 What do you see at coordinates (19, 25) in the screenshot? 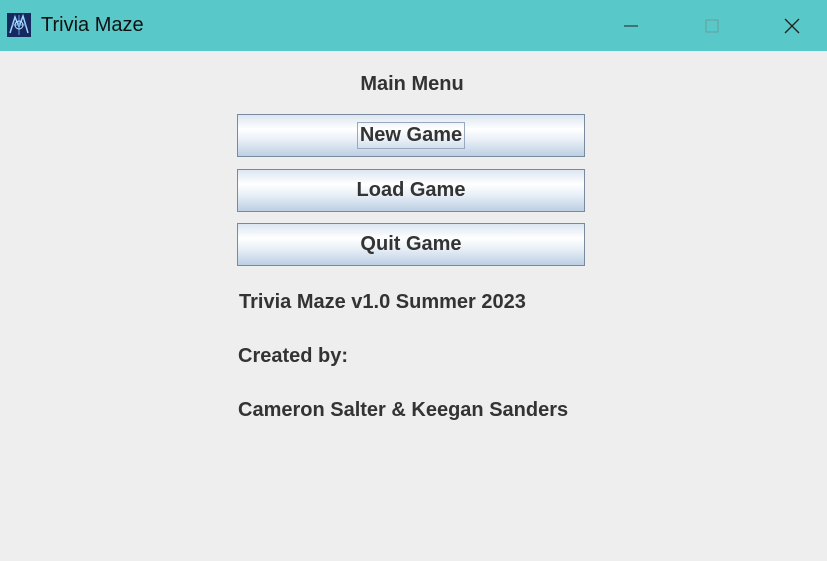
I see `trivia-maze-app-icon` at bounding box center [19, 25].